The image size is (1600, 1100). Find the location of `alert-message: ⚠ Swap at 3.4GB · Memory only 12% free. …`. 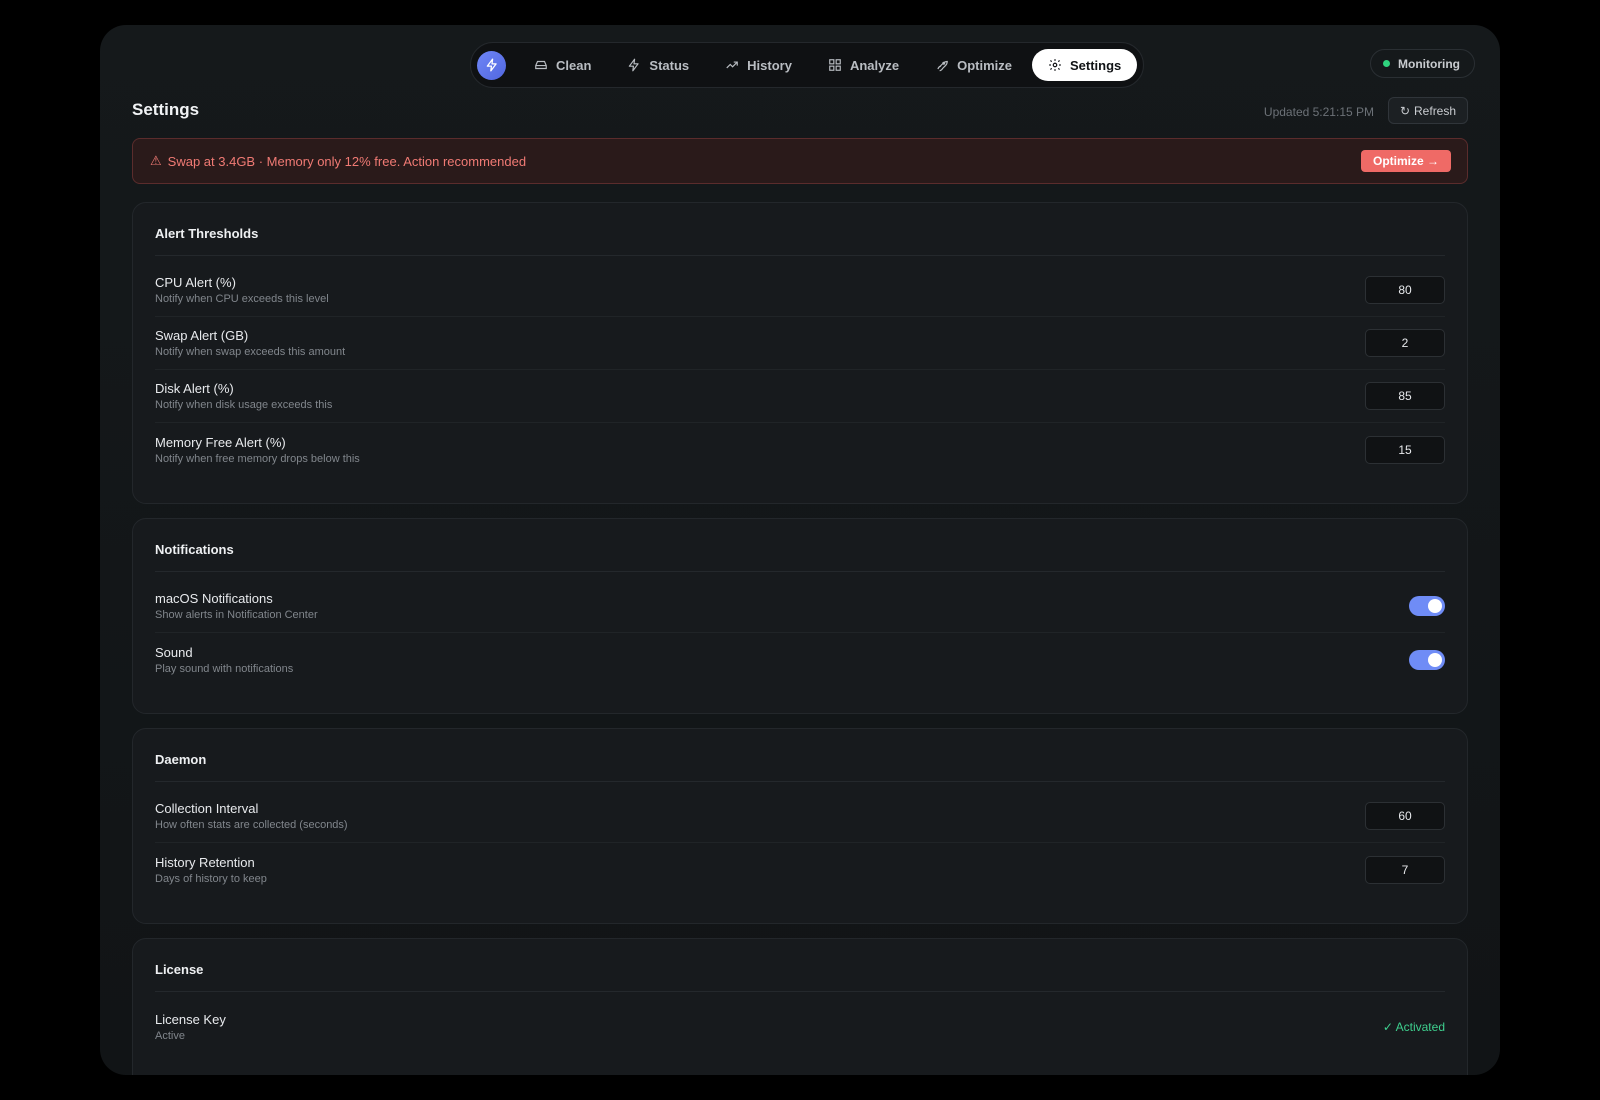

alert-message: ⚠ Swap at 3.4GB · Memory only 12% free. … is located at coordinates (338, 161).